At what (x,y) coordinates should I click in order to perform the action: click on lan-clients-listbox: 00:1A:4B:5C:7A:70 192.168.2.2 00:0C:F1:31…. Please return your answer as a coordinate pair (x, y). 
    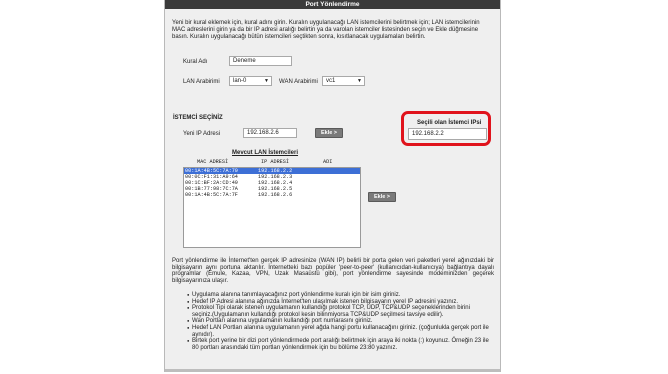
    Looking at the image, I should click on (272, 207).